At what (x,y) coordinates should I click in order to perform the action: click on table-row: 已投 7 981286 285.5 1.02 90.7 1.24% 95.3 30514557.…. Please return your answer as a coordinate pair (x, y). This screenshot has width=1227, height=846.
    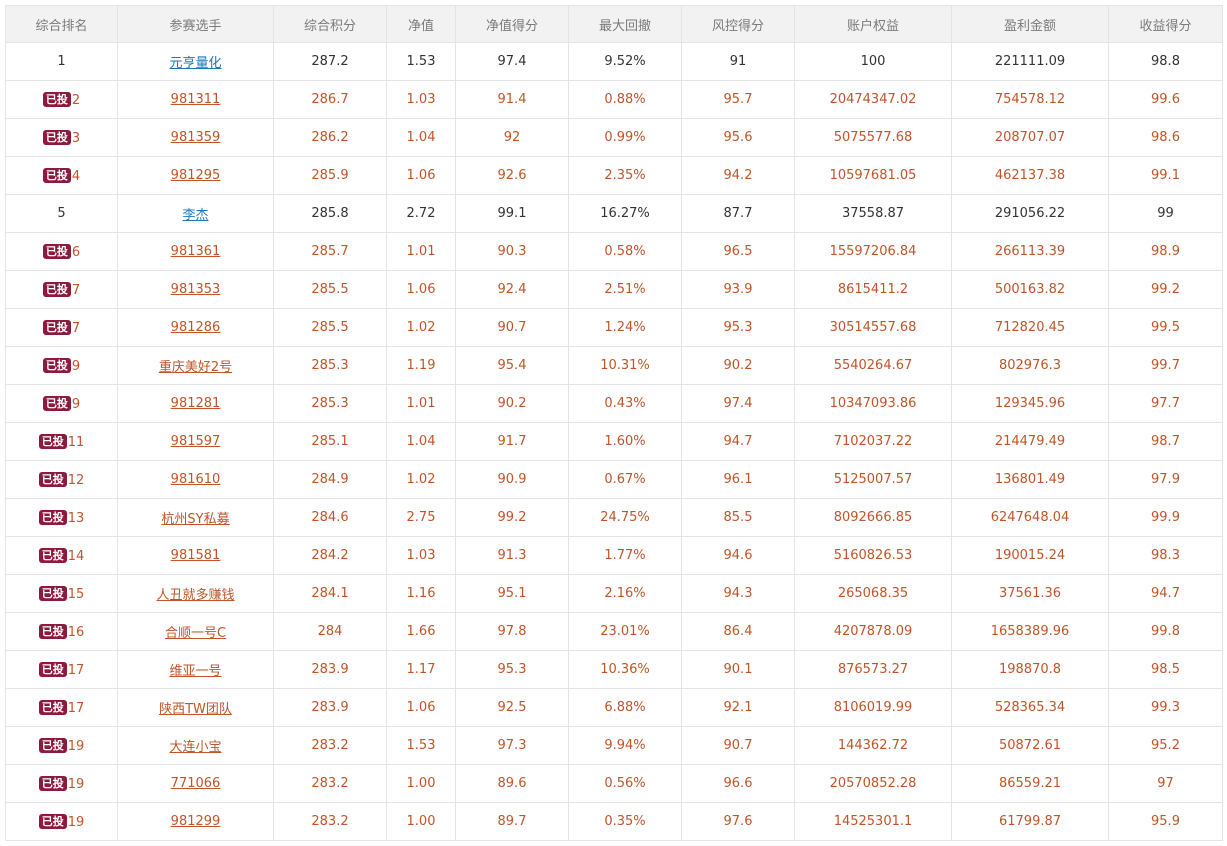
    Looking at the image, I should click on (614, 327).